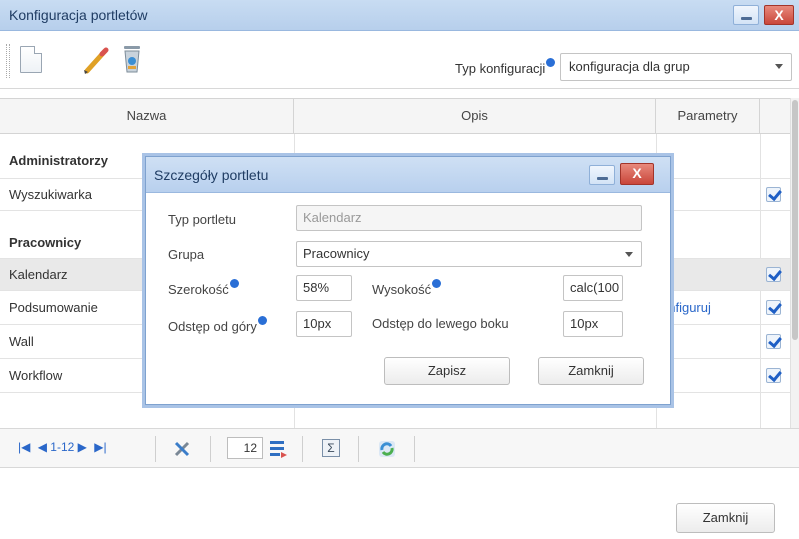 This screenshot has height=539, width=799. What do you see at coordinates (31, 59) in the screenshot?
I see `new-document-icon` at bounding box center [31, 59].